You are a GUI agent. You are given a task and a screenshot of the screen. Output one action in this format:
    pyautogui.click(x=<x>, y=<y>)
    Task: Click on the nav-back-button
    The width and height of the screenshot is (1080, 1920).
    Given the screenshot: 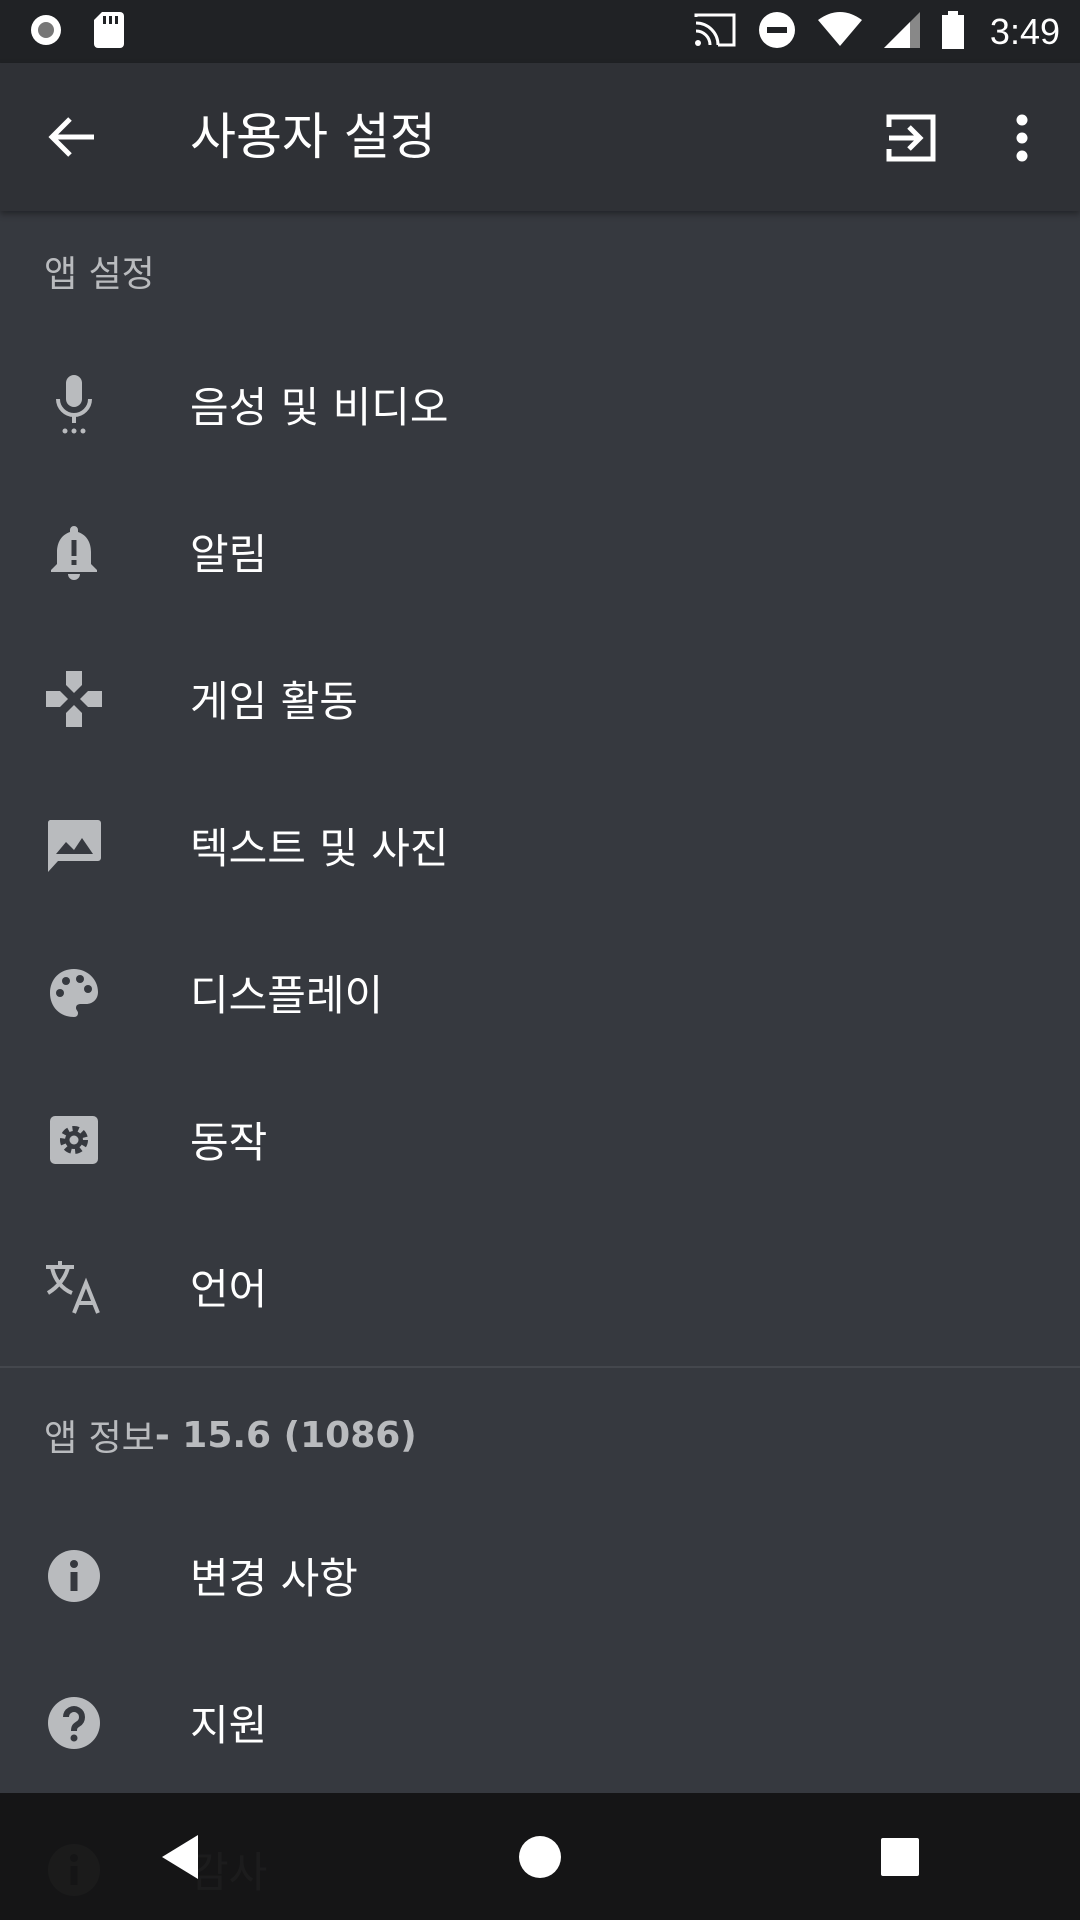 What is the action you would take?
    pyautogui.click(x=180, y=1857)
    